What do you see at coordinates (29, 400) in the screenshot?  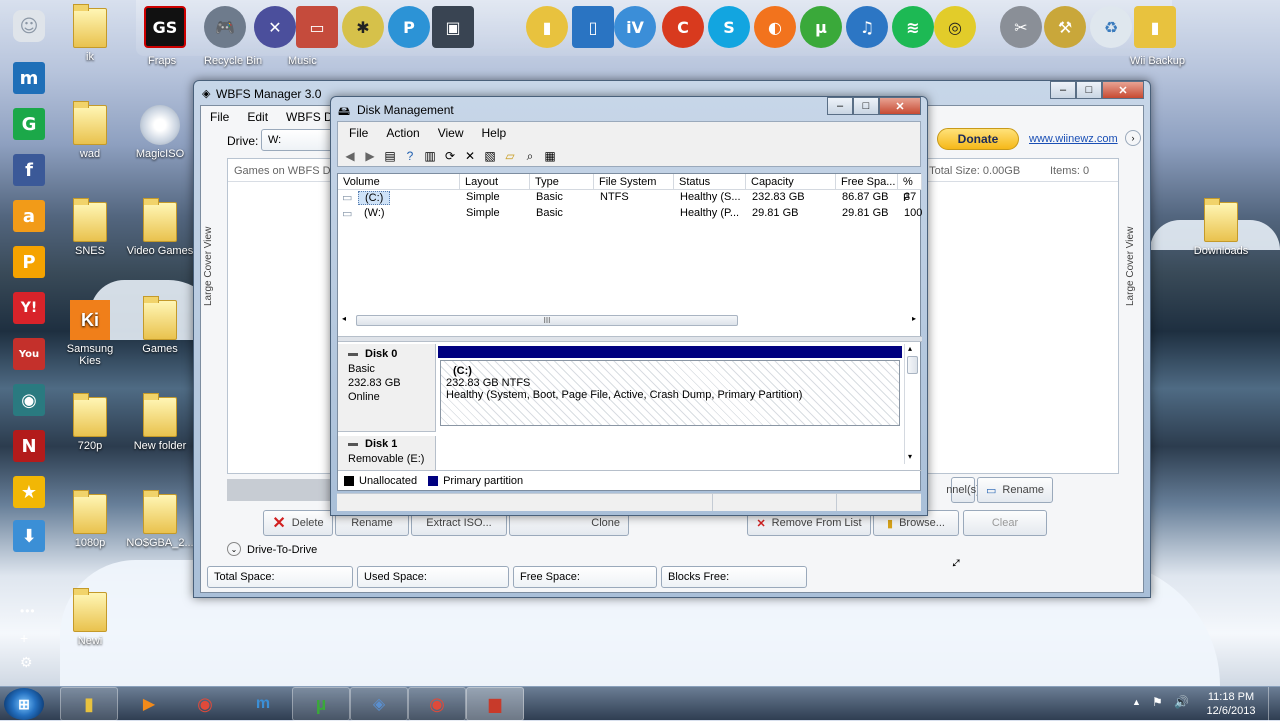 I see `disc-app-icon: ◉` at bounding box center [29, 400].